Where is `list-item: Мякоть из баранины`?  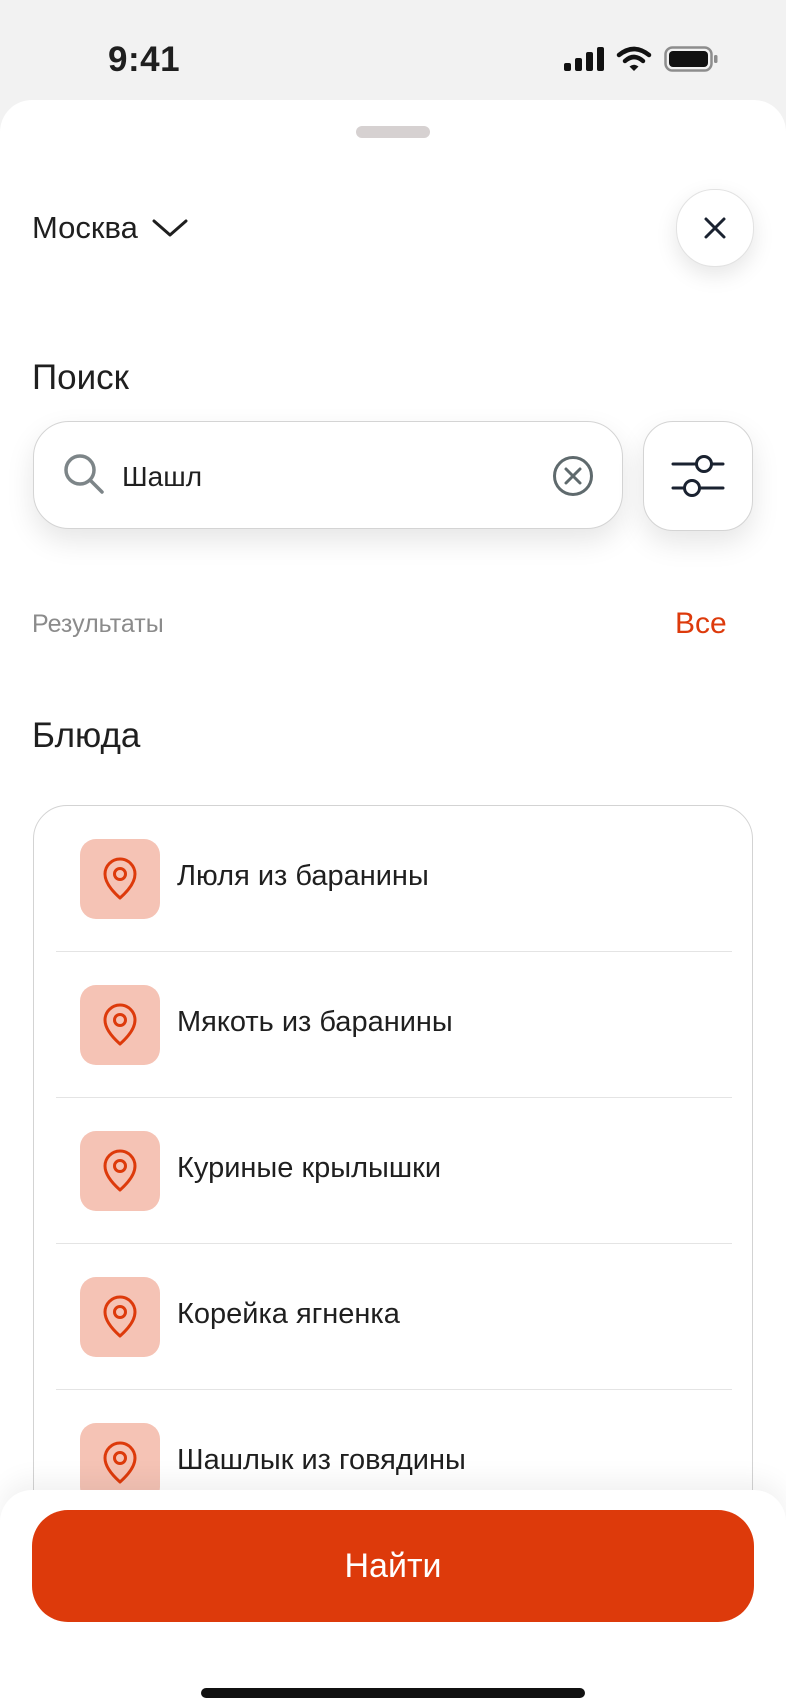
list-item: Мякоть из баранины is located at coordinates (393, 1025).